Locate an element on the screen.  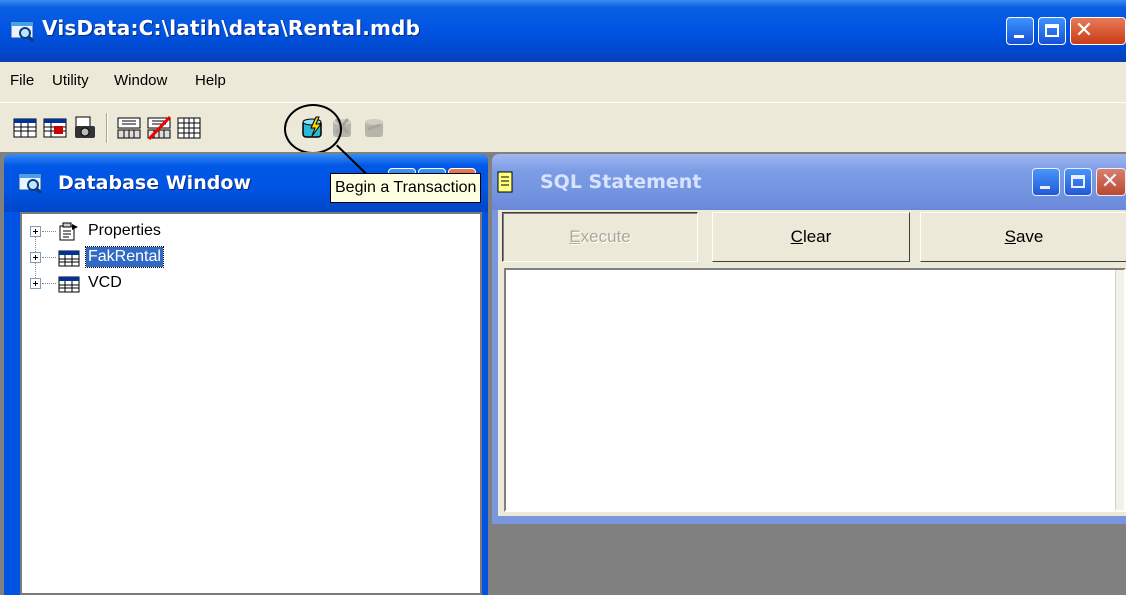
table-view-icon is located at coordinates (25, 128).